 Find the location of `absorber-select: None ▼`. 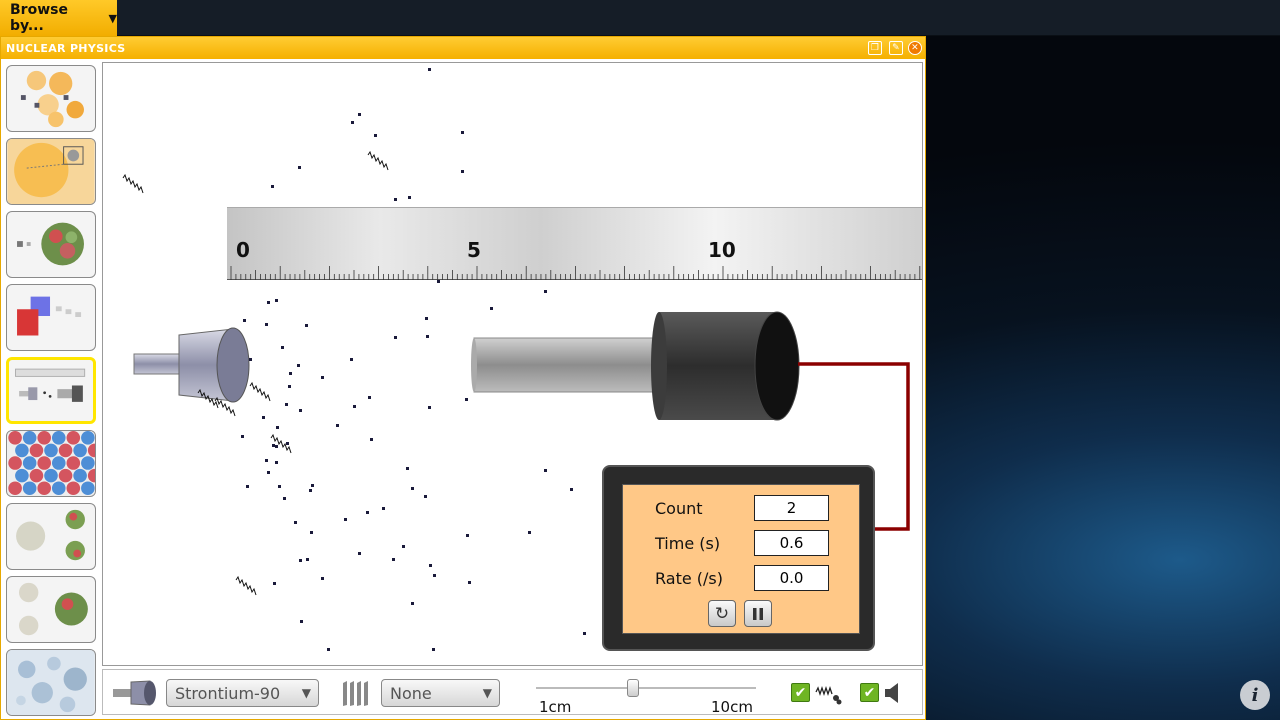

absorber-select: None ▼ is located at coordinates (440, 693).